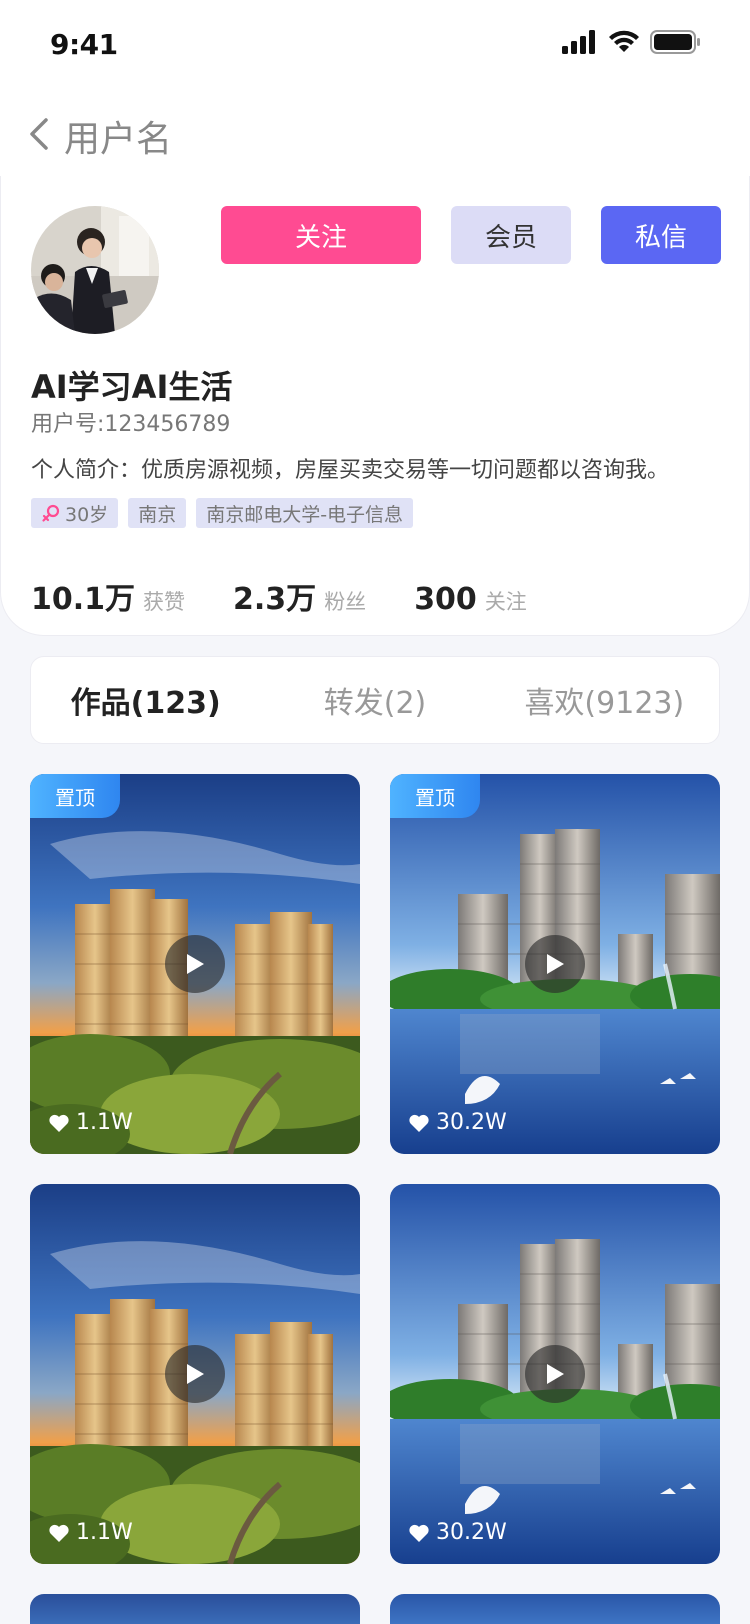 This screenshot has height=1624, width=750. I want to click on profile-stats: 10.1万 获赞 2.3万 粉丝 300 关注, so click(303, 596).